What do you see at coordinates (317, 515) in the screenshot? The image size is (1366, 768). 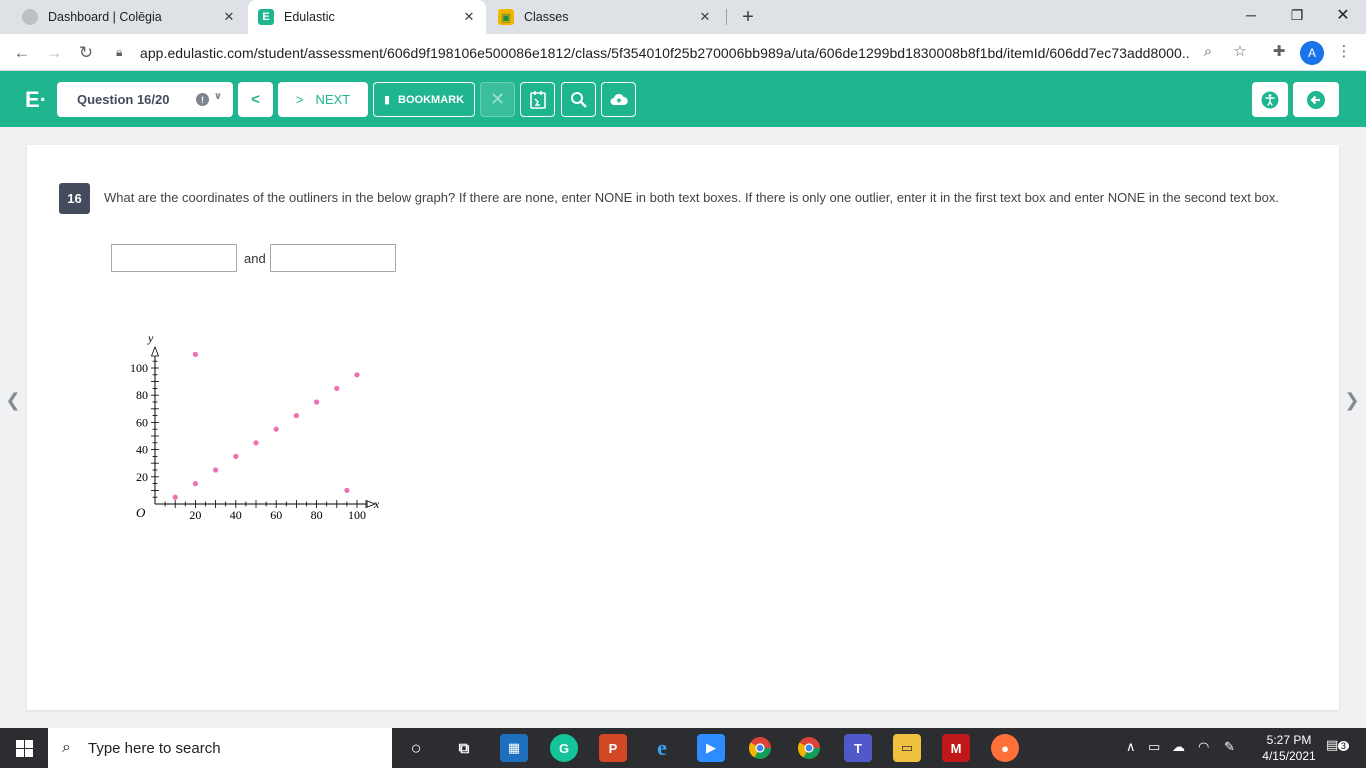 I see `x-tick-label: 80` at bounding box center [317, 515].